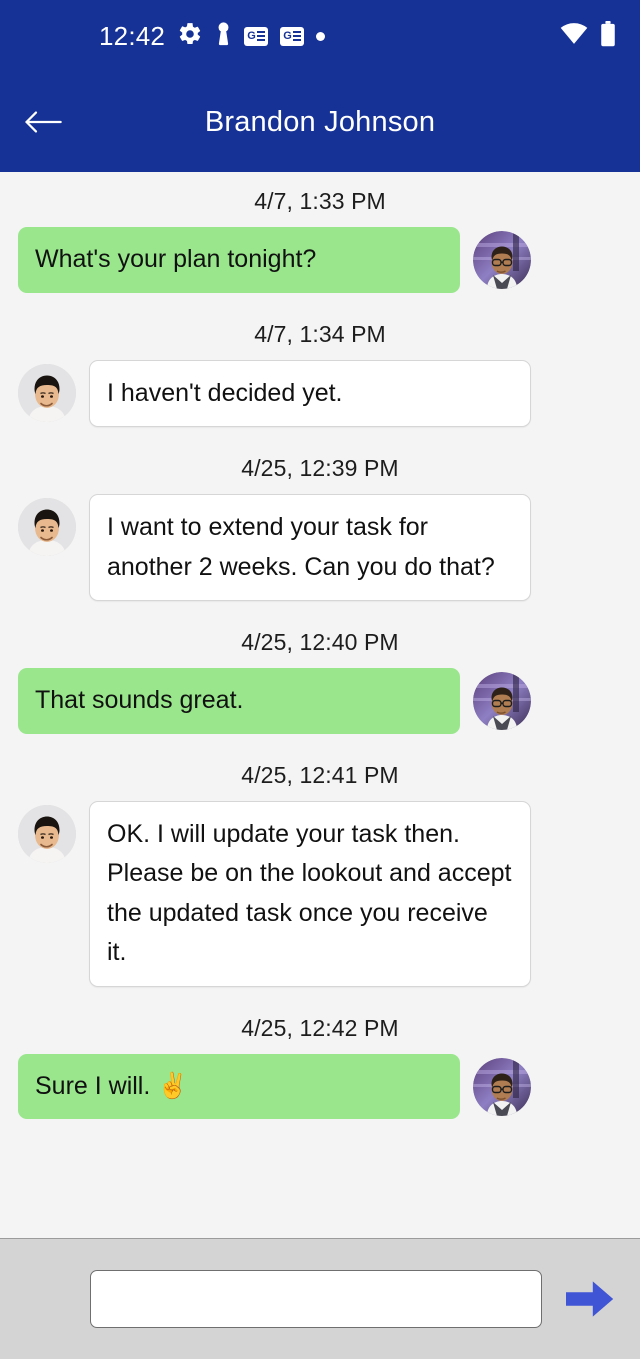 This screenshot has height=1359, width=640. I want to click on back-arrow-icon, so click(43, 122).